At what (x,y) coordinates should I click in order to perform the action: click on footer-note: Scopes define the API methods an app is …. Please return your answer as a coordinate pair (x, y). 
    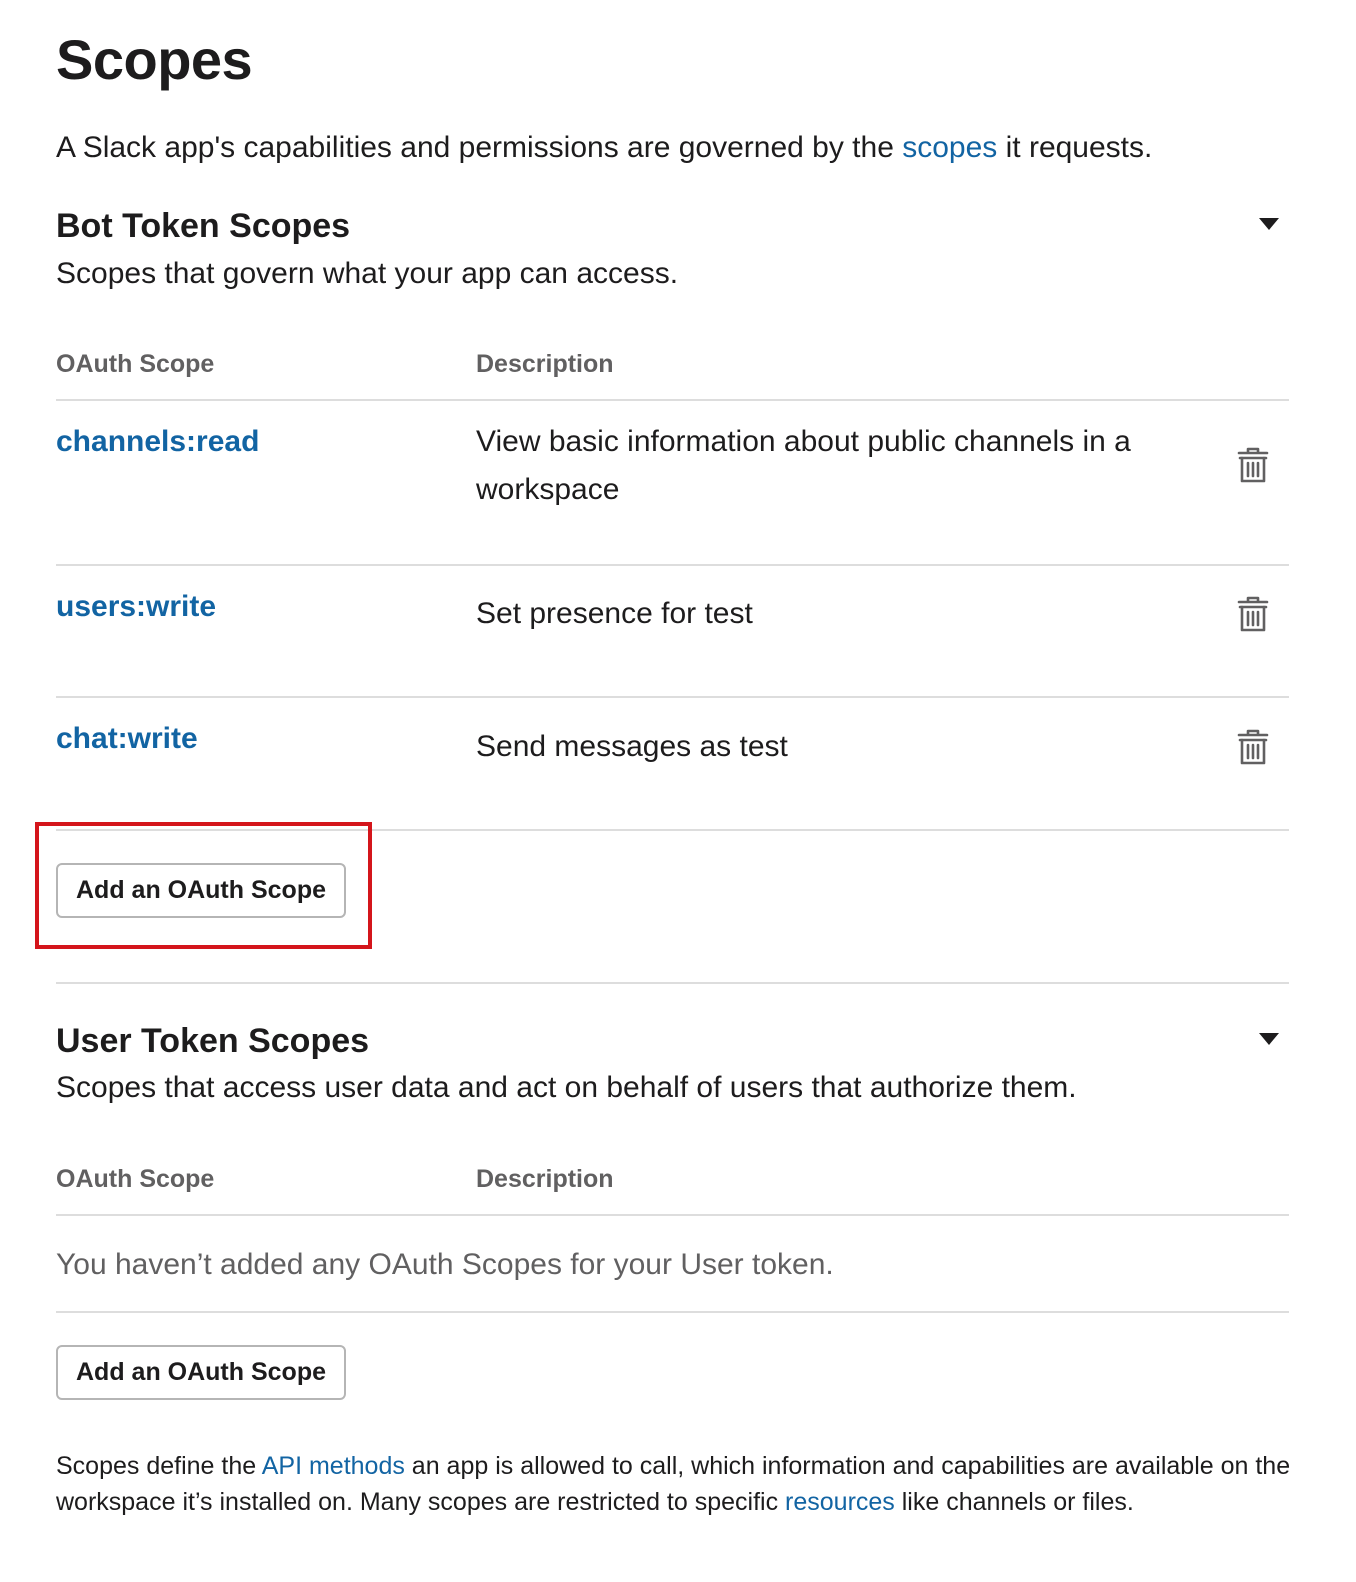
    Looking at the image, I should click on (676, 1484).